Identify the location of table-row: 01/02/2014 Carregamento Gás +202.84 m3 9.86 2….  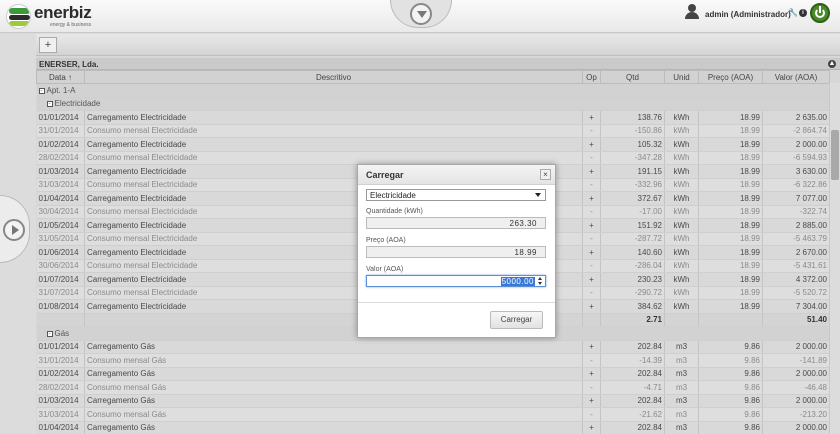
(433, 374).